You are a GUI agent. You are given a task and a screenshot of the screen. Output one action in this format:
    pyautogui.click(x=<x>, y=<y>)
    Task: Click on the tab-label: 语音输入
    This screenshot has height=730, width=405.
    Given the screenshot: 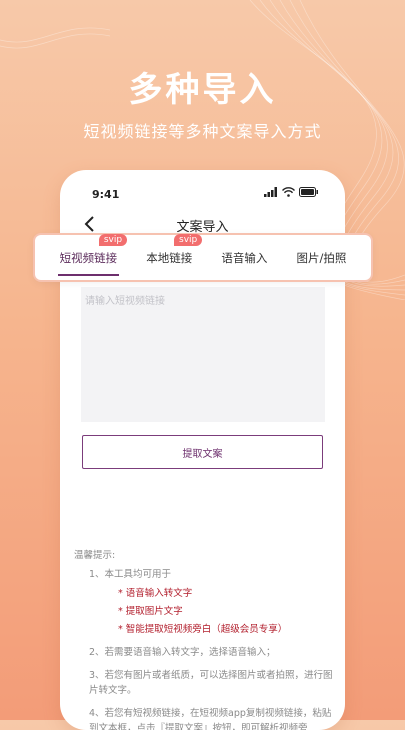 What is the action you would take?
    pyautogui.click(x=244, y=257)
    